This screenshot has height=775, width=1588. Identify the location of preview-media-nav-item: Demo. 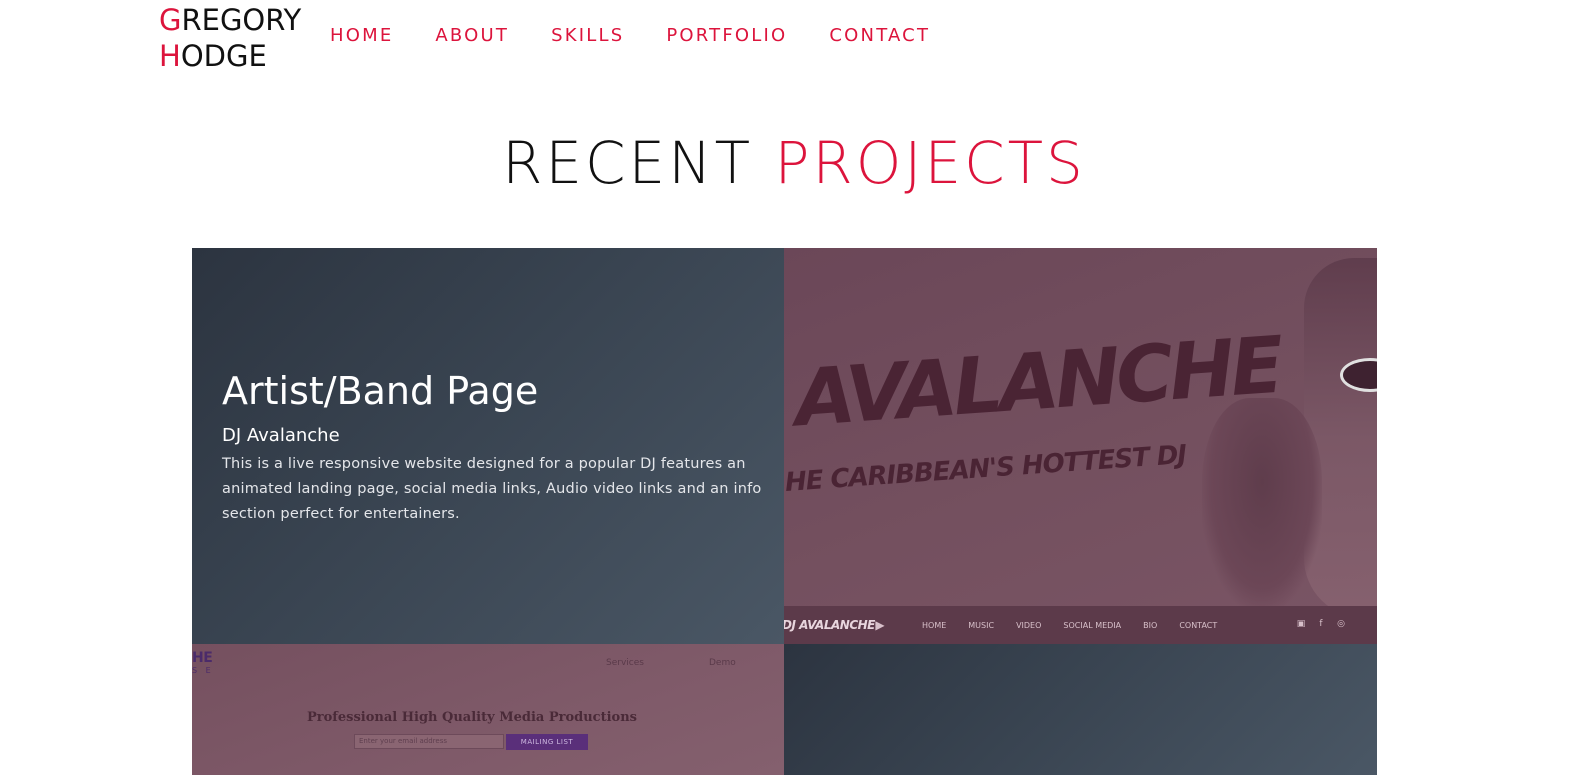
(722, 663).